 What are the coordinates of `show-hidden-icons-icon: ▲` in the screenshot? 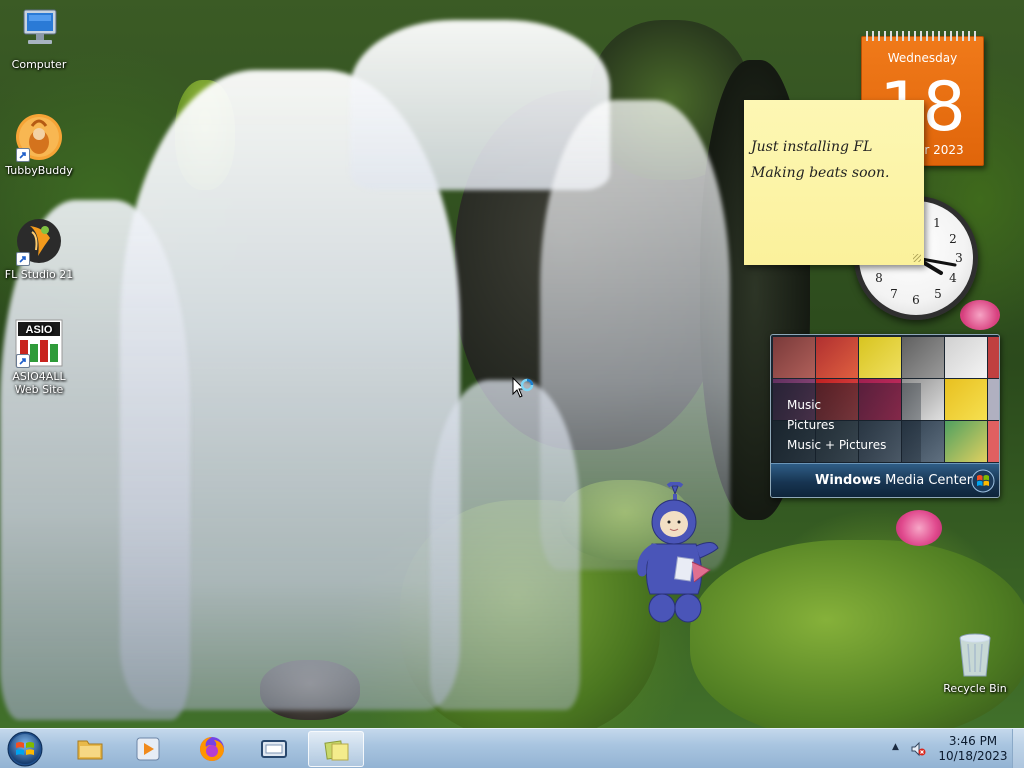 It's located at (895, 747).